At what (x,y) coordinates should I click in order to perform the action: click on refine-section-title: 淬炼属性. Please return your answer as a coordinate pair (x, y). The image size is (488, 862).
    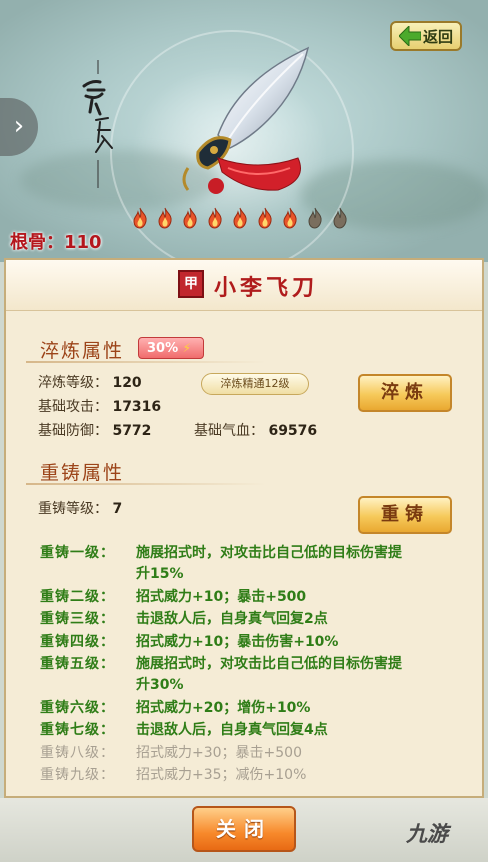
    Looking at the image, I should click on (82, 351).